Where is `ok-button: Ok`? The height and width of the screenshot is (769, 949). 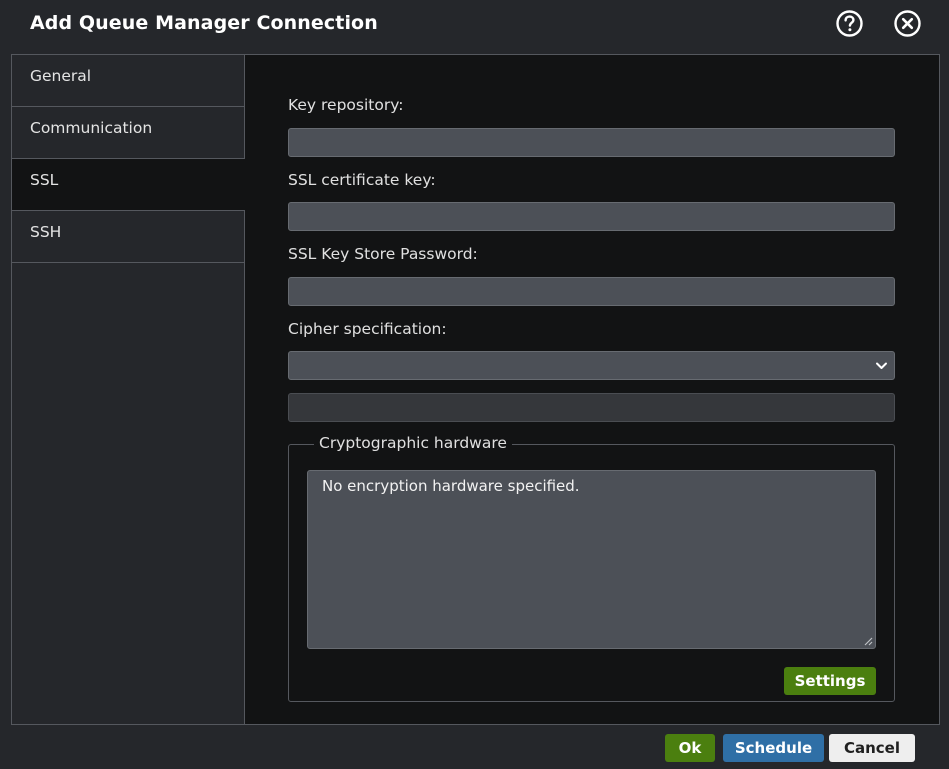
ok-button: Ok is located at coordinates (690, 748).